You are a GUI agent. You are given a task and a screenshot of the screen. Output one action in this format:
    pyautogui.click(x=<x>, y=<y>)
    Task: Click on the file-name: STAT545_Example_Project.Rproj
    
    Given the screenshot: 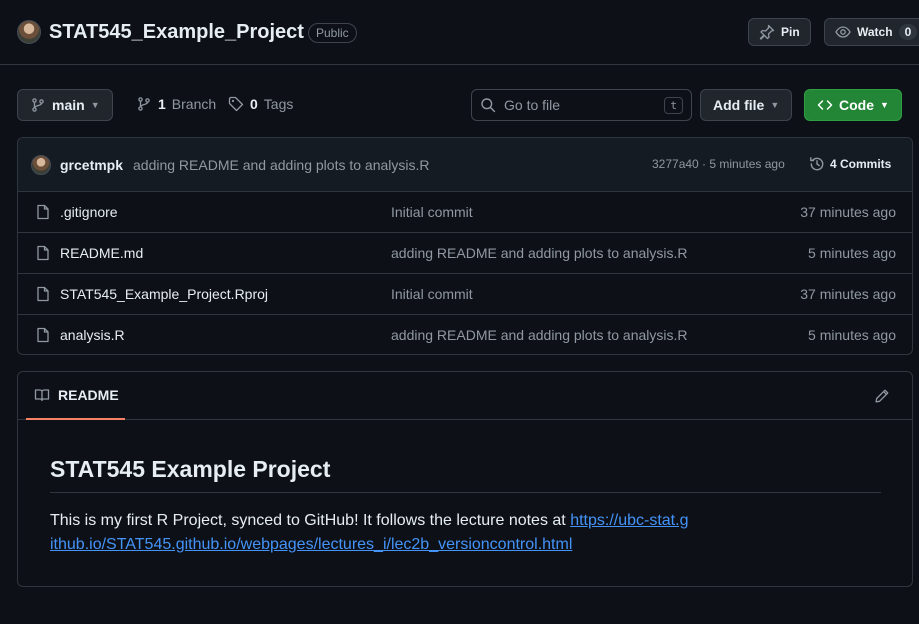 What is the action you would take?
    pyautogui.click(x=164, y=294)
    